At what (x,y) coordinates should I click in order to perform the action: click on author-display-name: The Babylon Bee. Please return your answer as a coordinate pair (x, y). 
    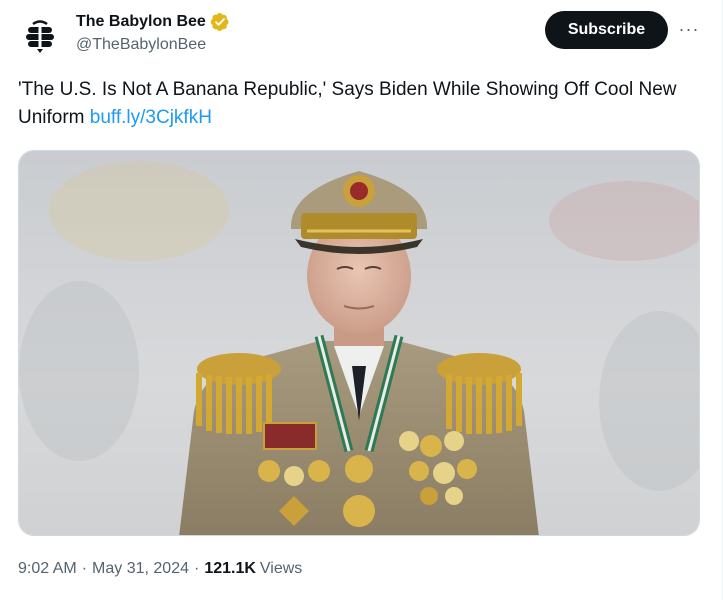
    Looking at the image, I should click on (141, 22).